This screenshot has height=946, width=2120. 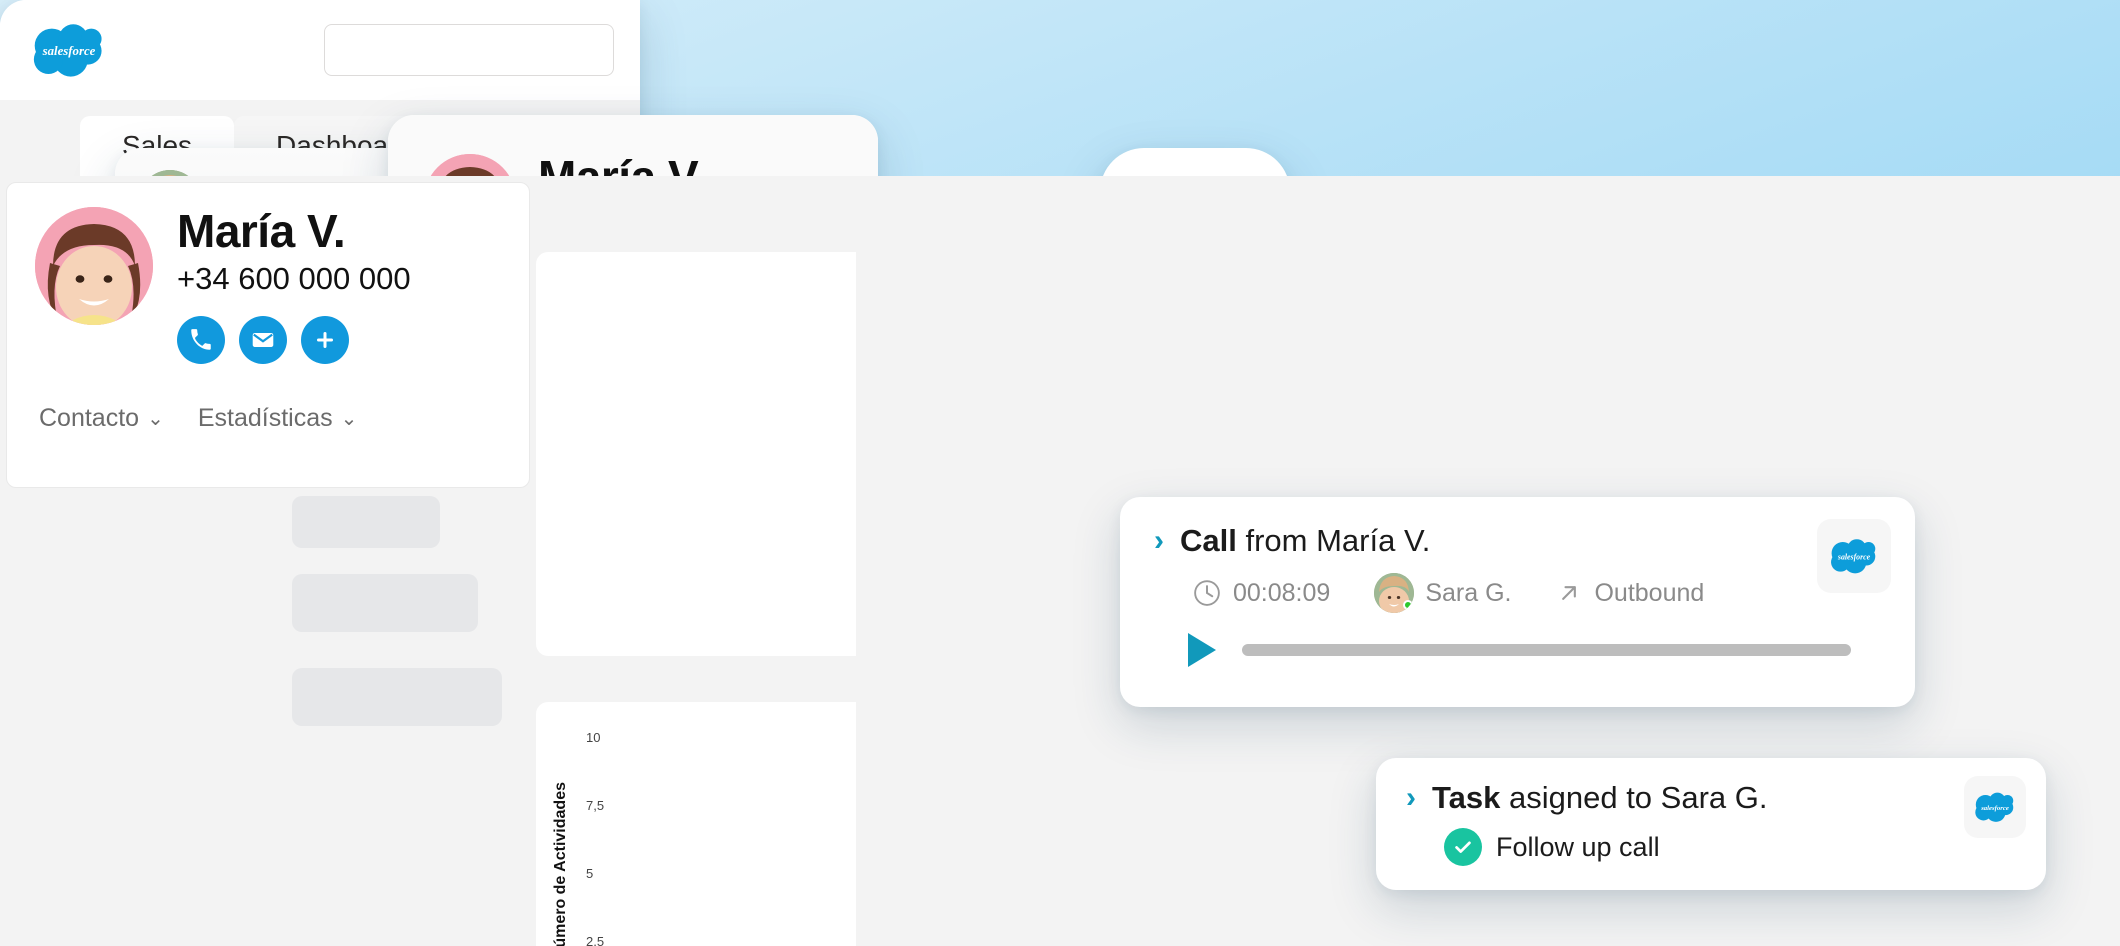 What do you see at coordinates (1713, 847) in the screenshot?
I see `task-subtitle-row: Follow up call` at bounding box center [1713, 847].